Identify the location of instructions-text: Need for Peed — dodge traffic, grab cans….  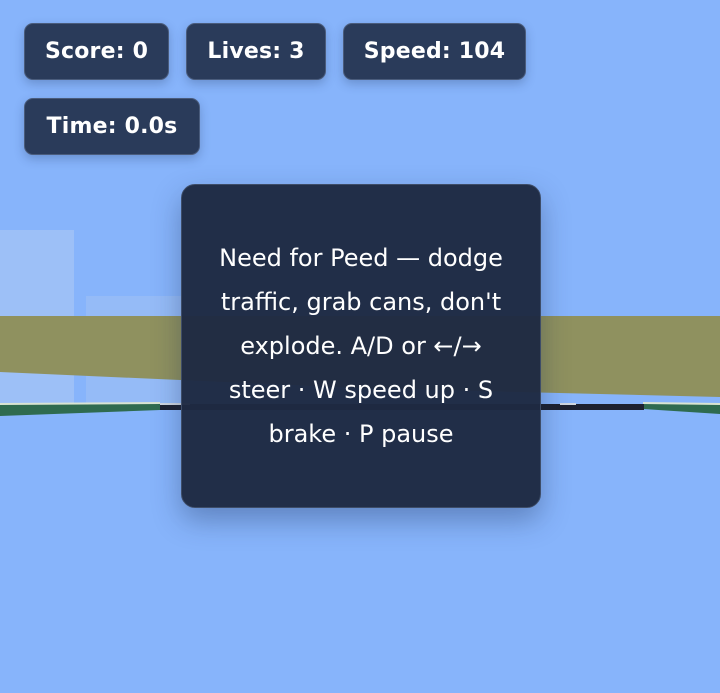
(361, 346).